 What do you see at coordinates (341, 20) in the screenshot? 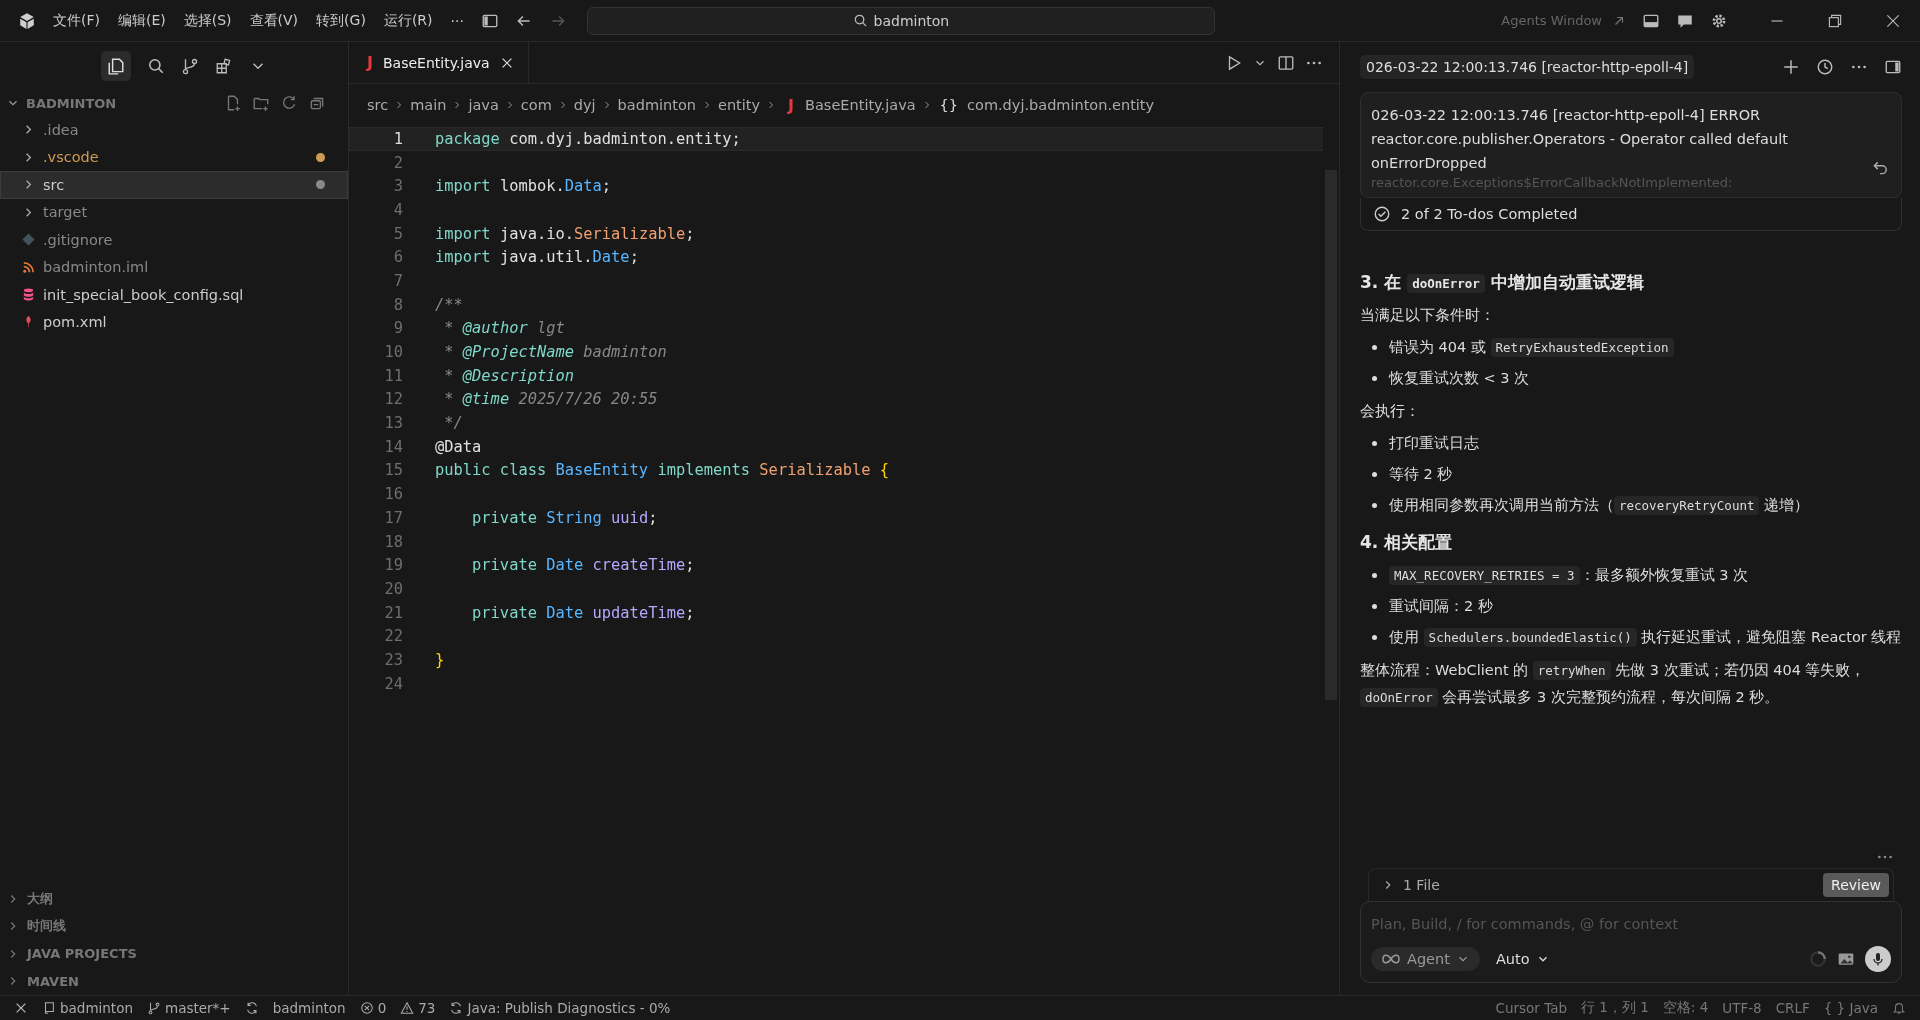
I see `menu-item: 转到(G)` at bounding box center [341, 20].